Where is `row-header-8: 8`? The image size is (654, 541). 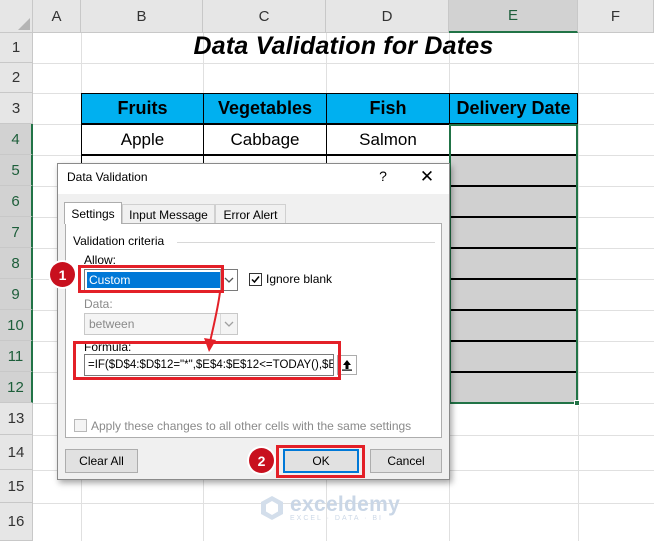 row-header-8: 8 is located at coordinates (16, 263).